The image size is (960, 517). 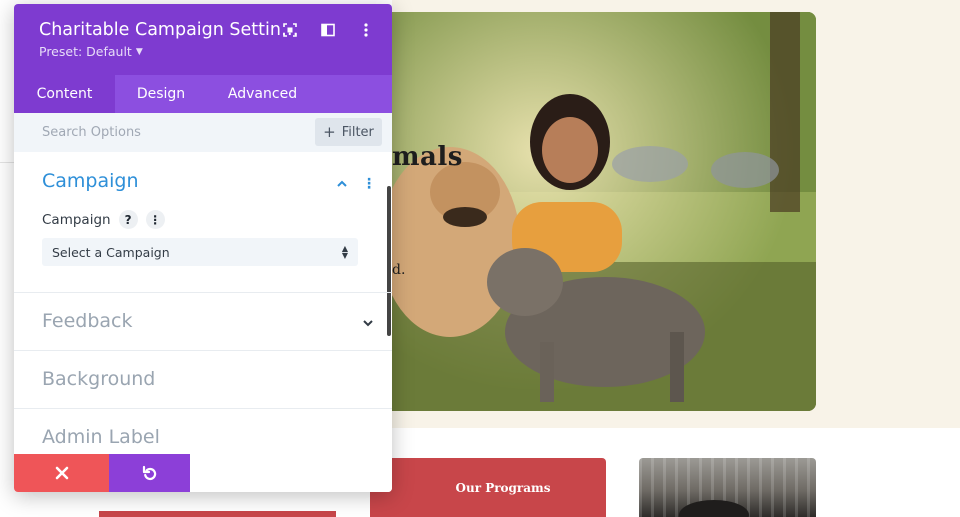 I want to click on header-icons, so click(x=328, y=30).